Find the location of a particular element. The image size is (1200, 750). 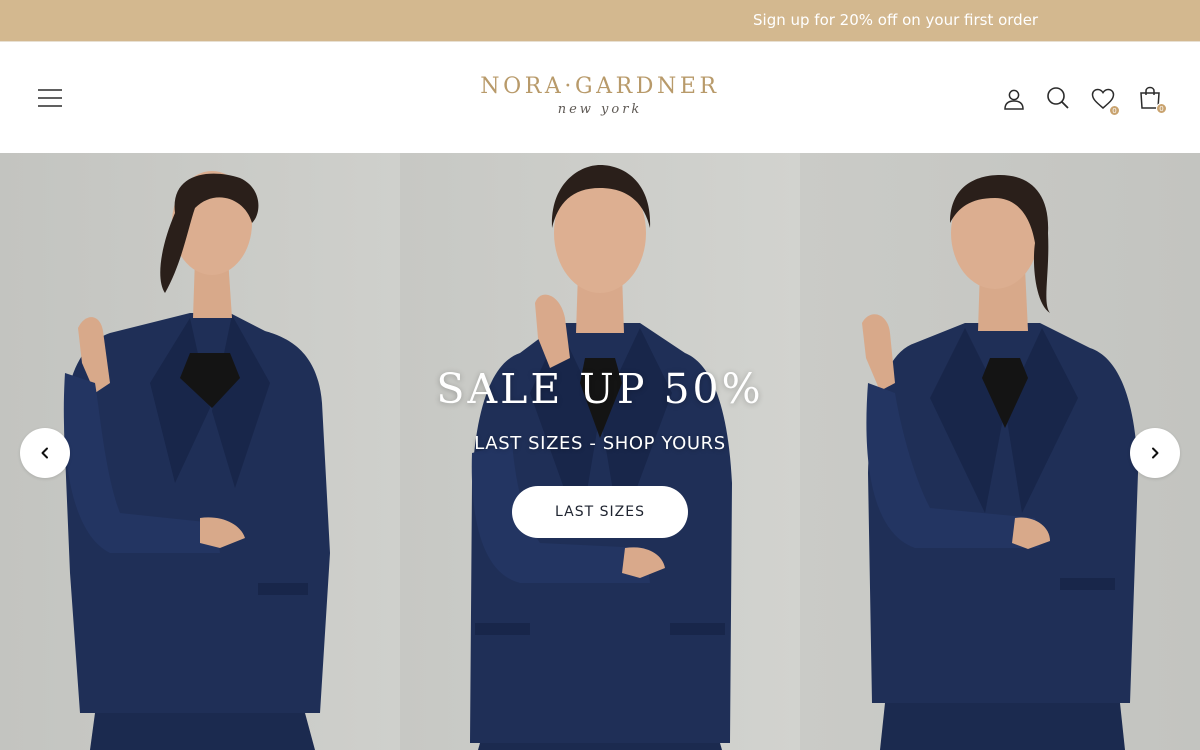

carousel-prev-button is located at coordinates (45, 453).